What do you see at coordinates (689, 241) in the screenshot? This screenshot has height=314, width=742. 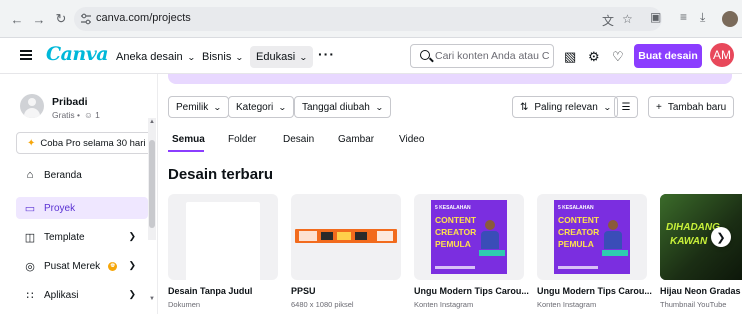 I see `thumbnail-text: KAWAN` at bounding box center [689, 241].